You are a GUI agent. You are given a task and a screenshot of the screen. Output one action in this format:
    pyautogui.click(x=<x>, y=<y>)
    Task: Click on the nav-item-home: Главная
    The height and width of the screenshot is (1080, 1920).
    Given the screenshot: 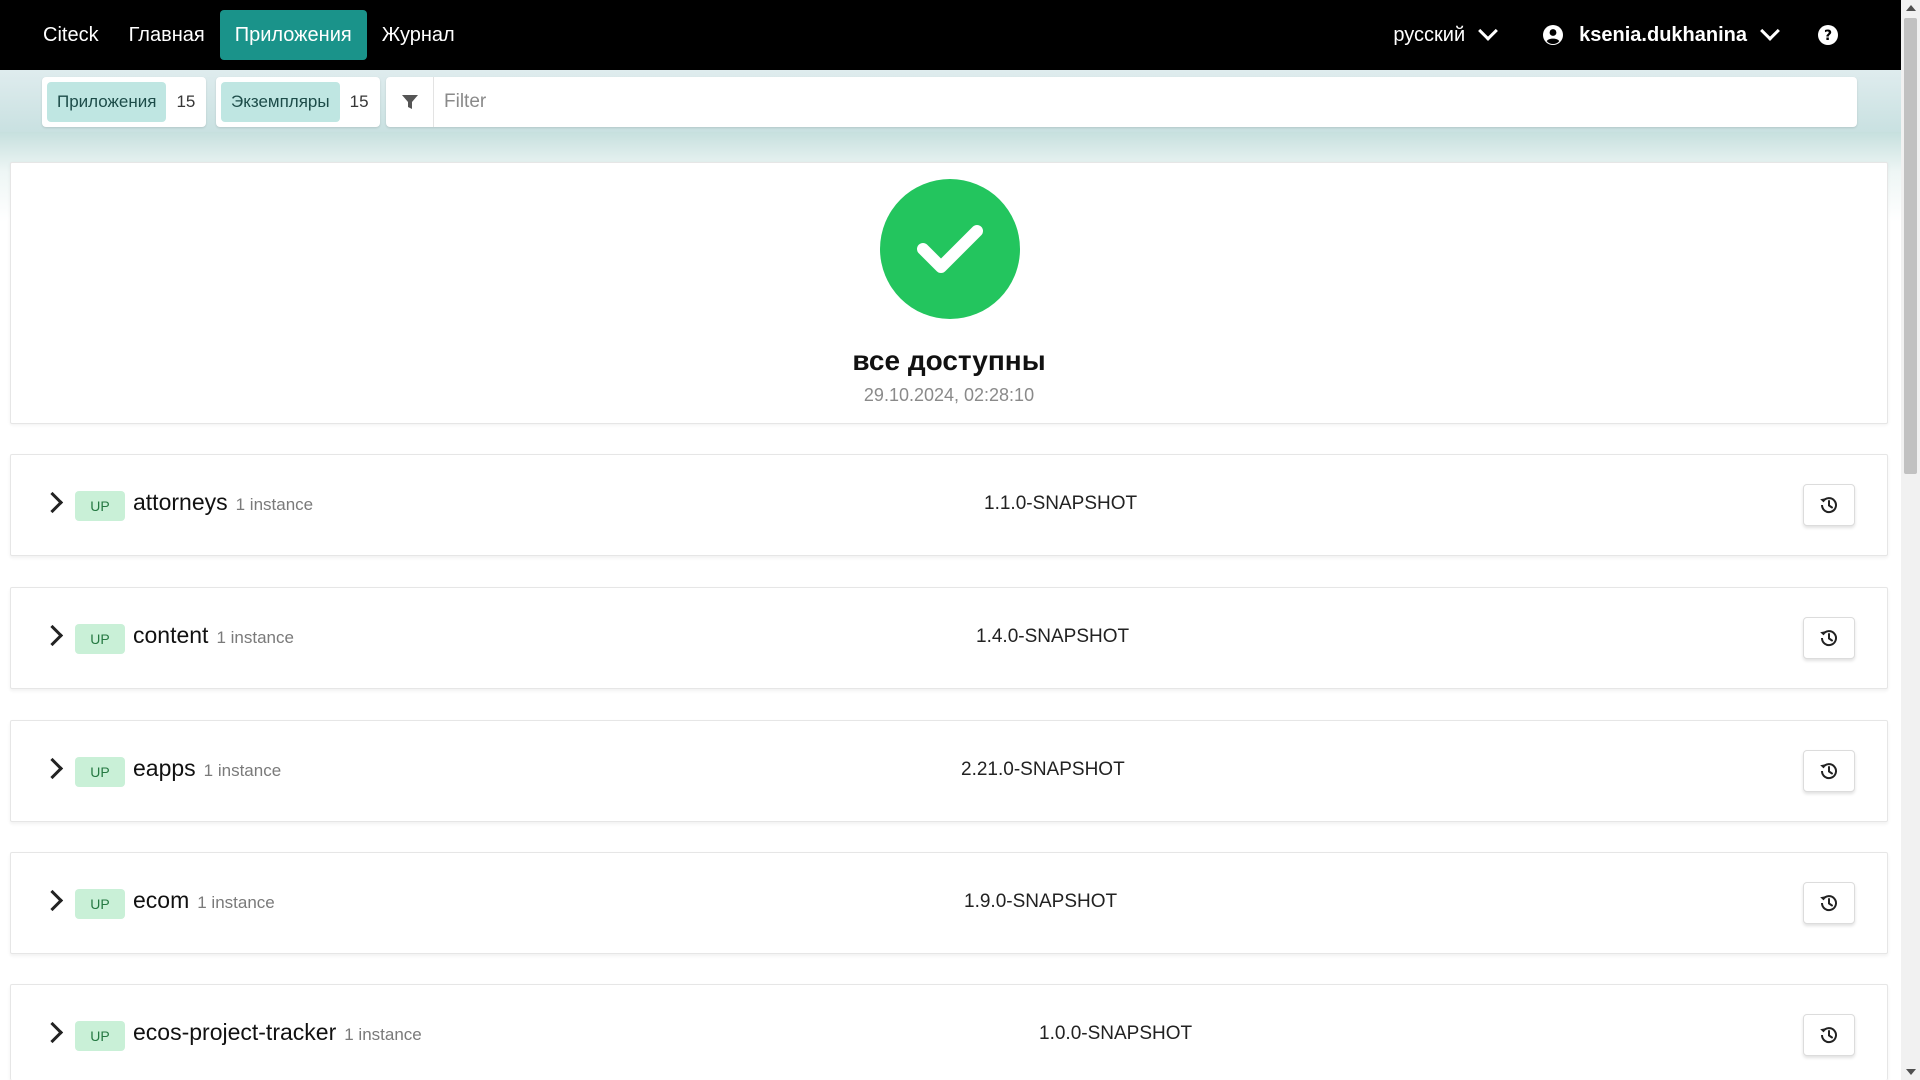 What is the action you would take?
    pyautogui.click(x=167, y=35)
    